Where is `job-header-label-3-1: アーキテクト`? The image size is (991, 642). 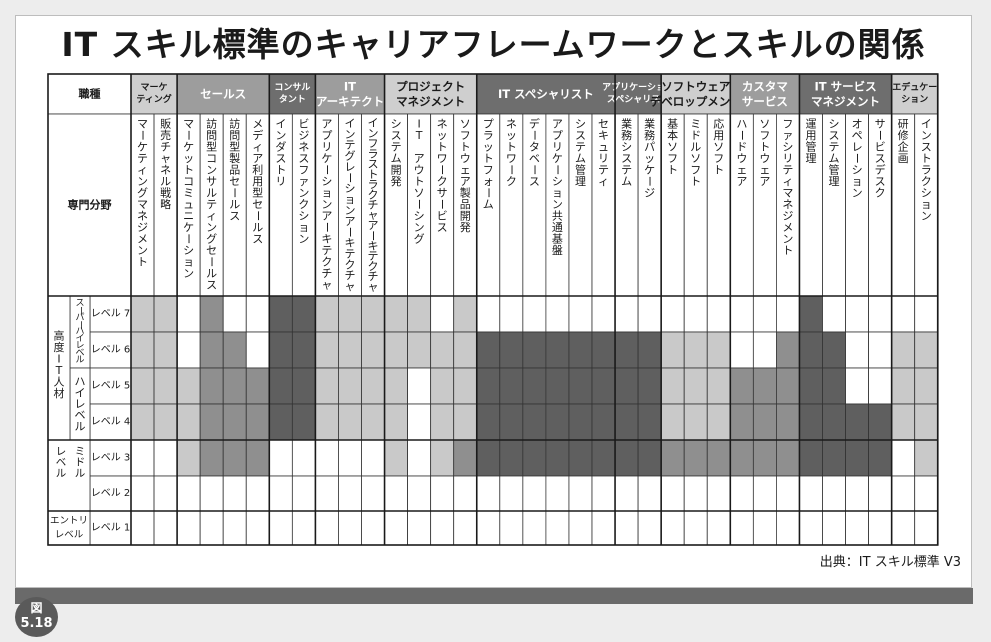
job-header-label-3-1: アーキテクト is located at coordinates (350, 102).